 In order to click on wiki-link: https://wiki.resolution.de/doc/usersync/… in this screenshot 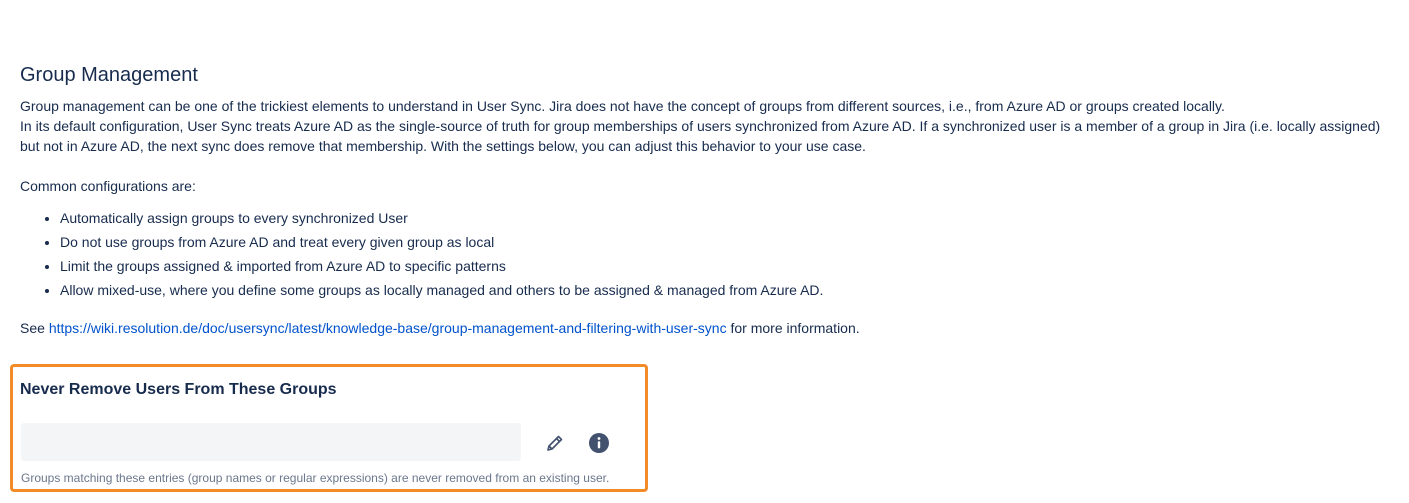, I will do `click(388, 328)`.